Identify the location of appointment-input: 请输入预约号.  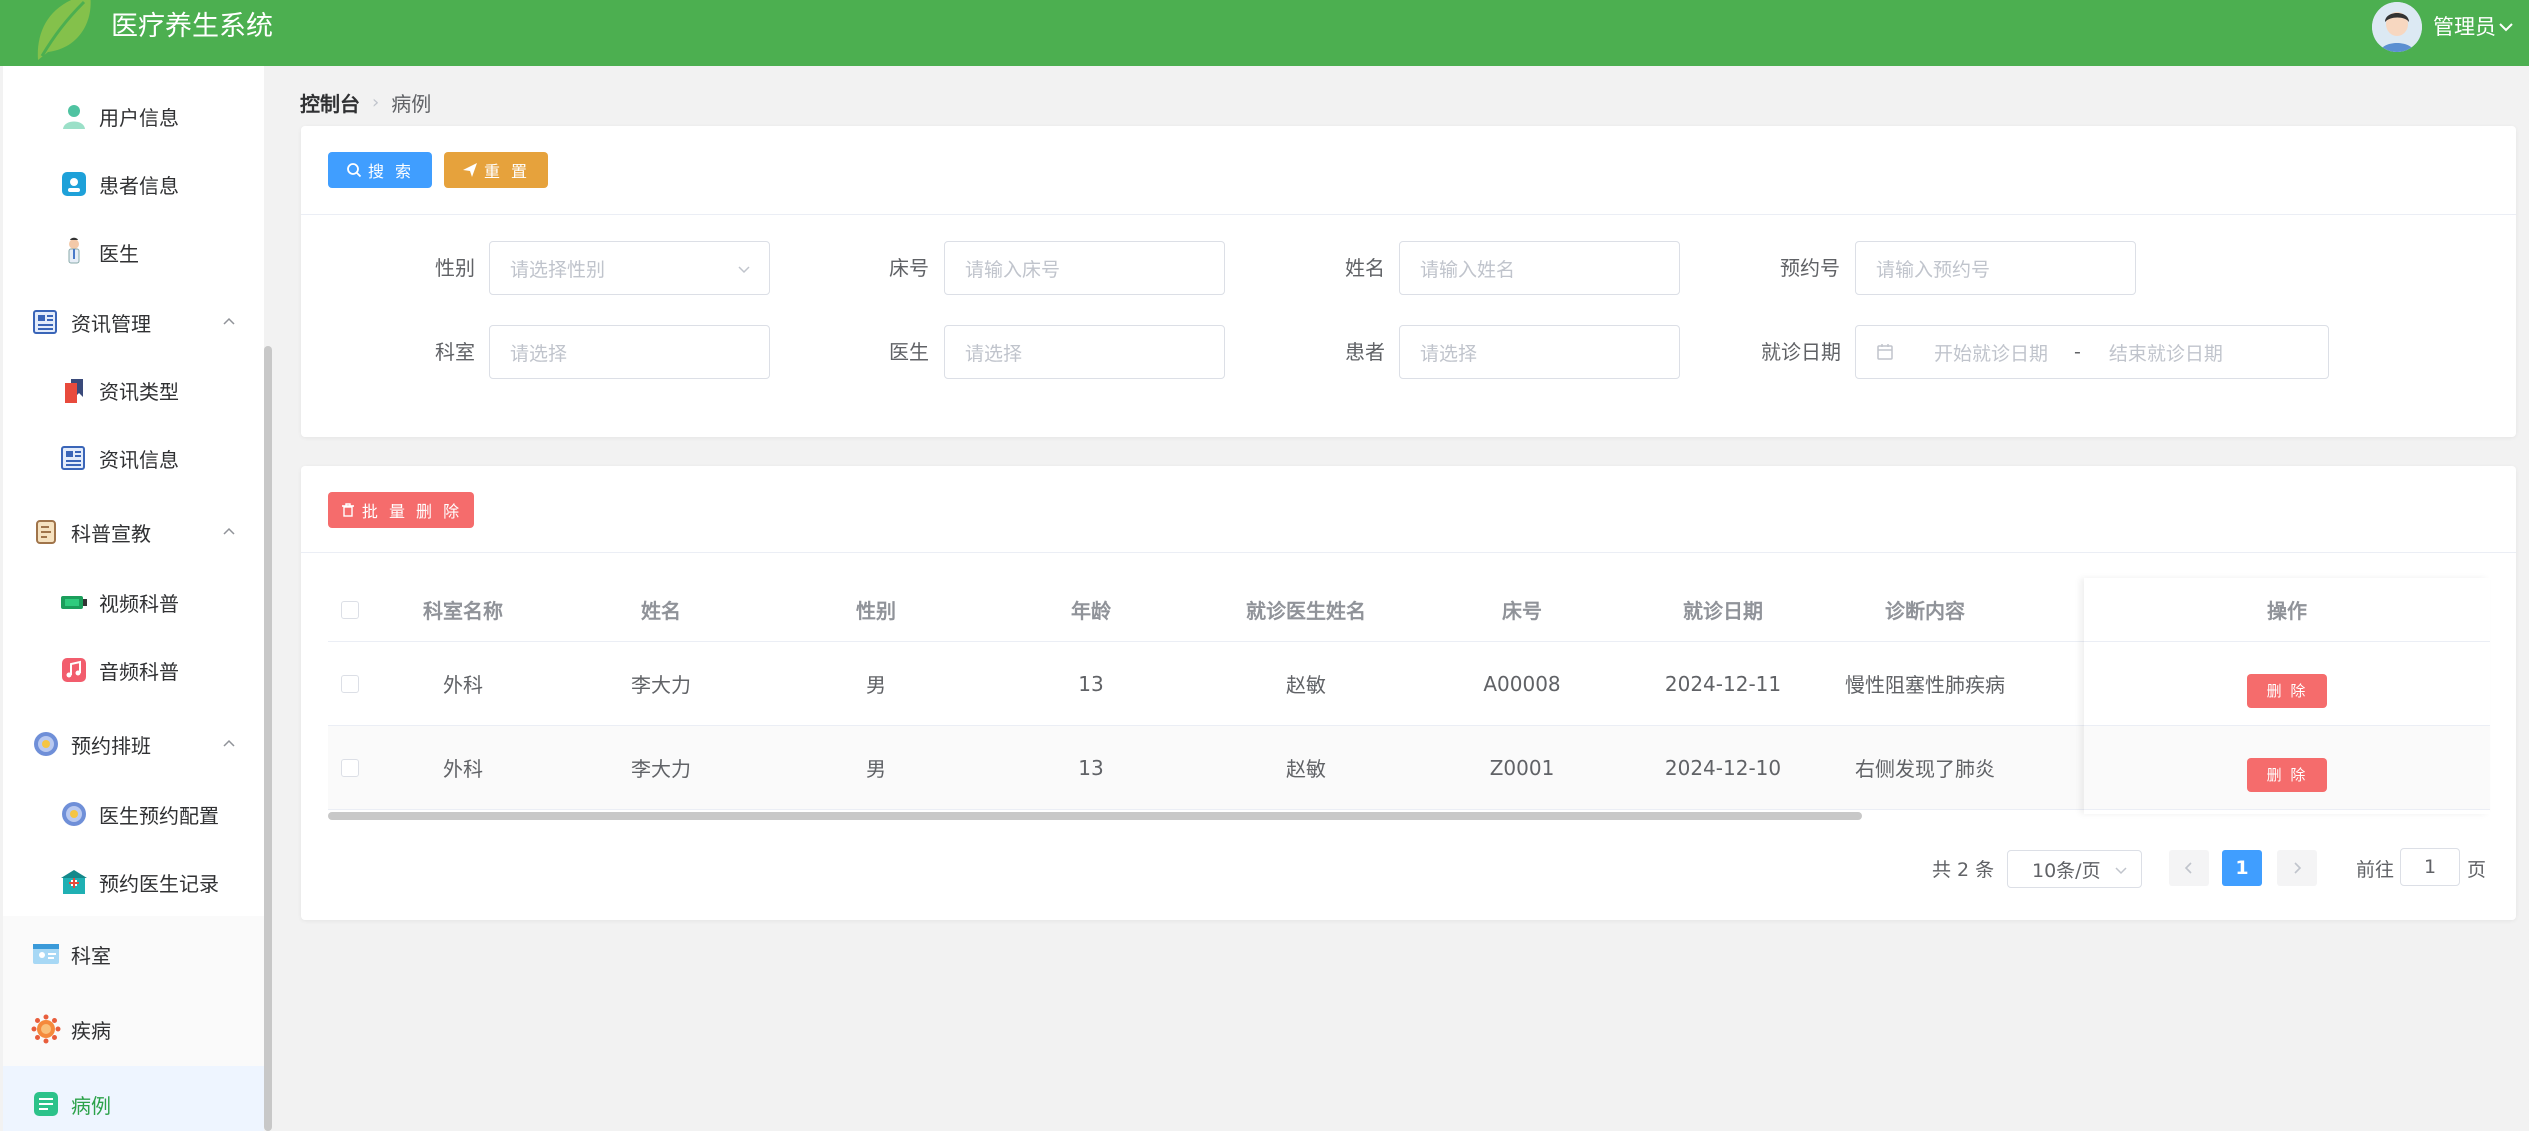
(1995, 268).